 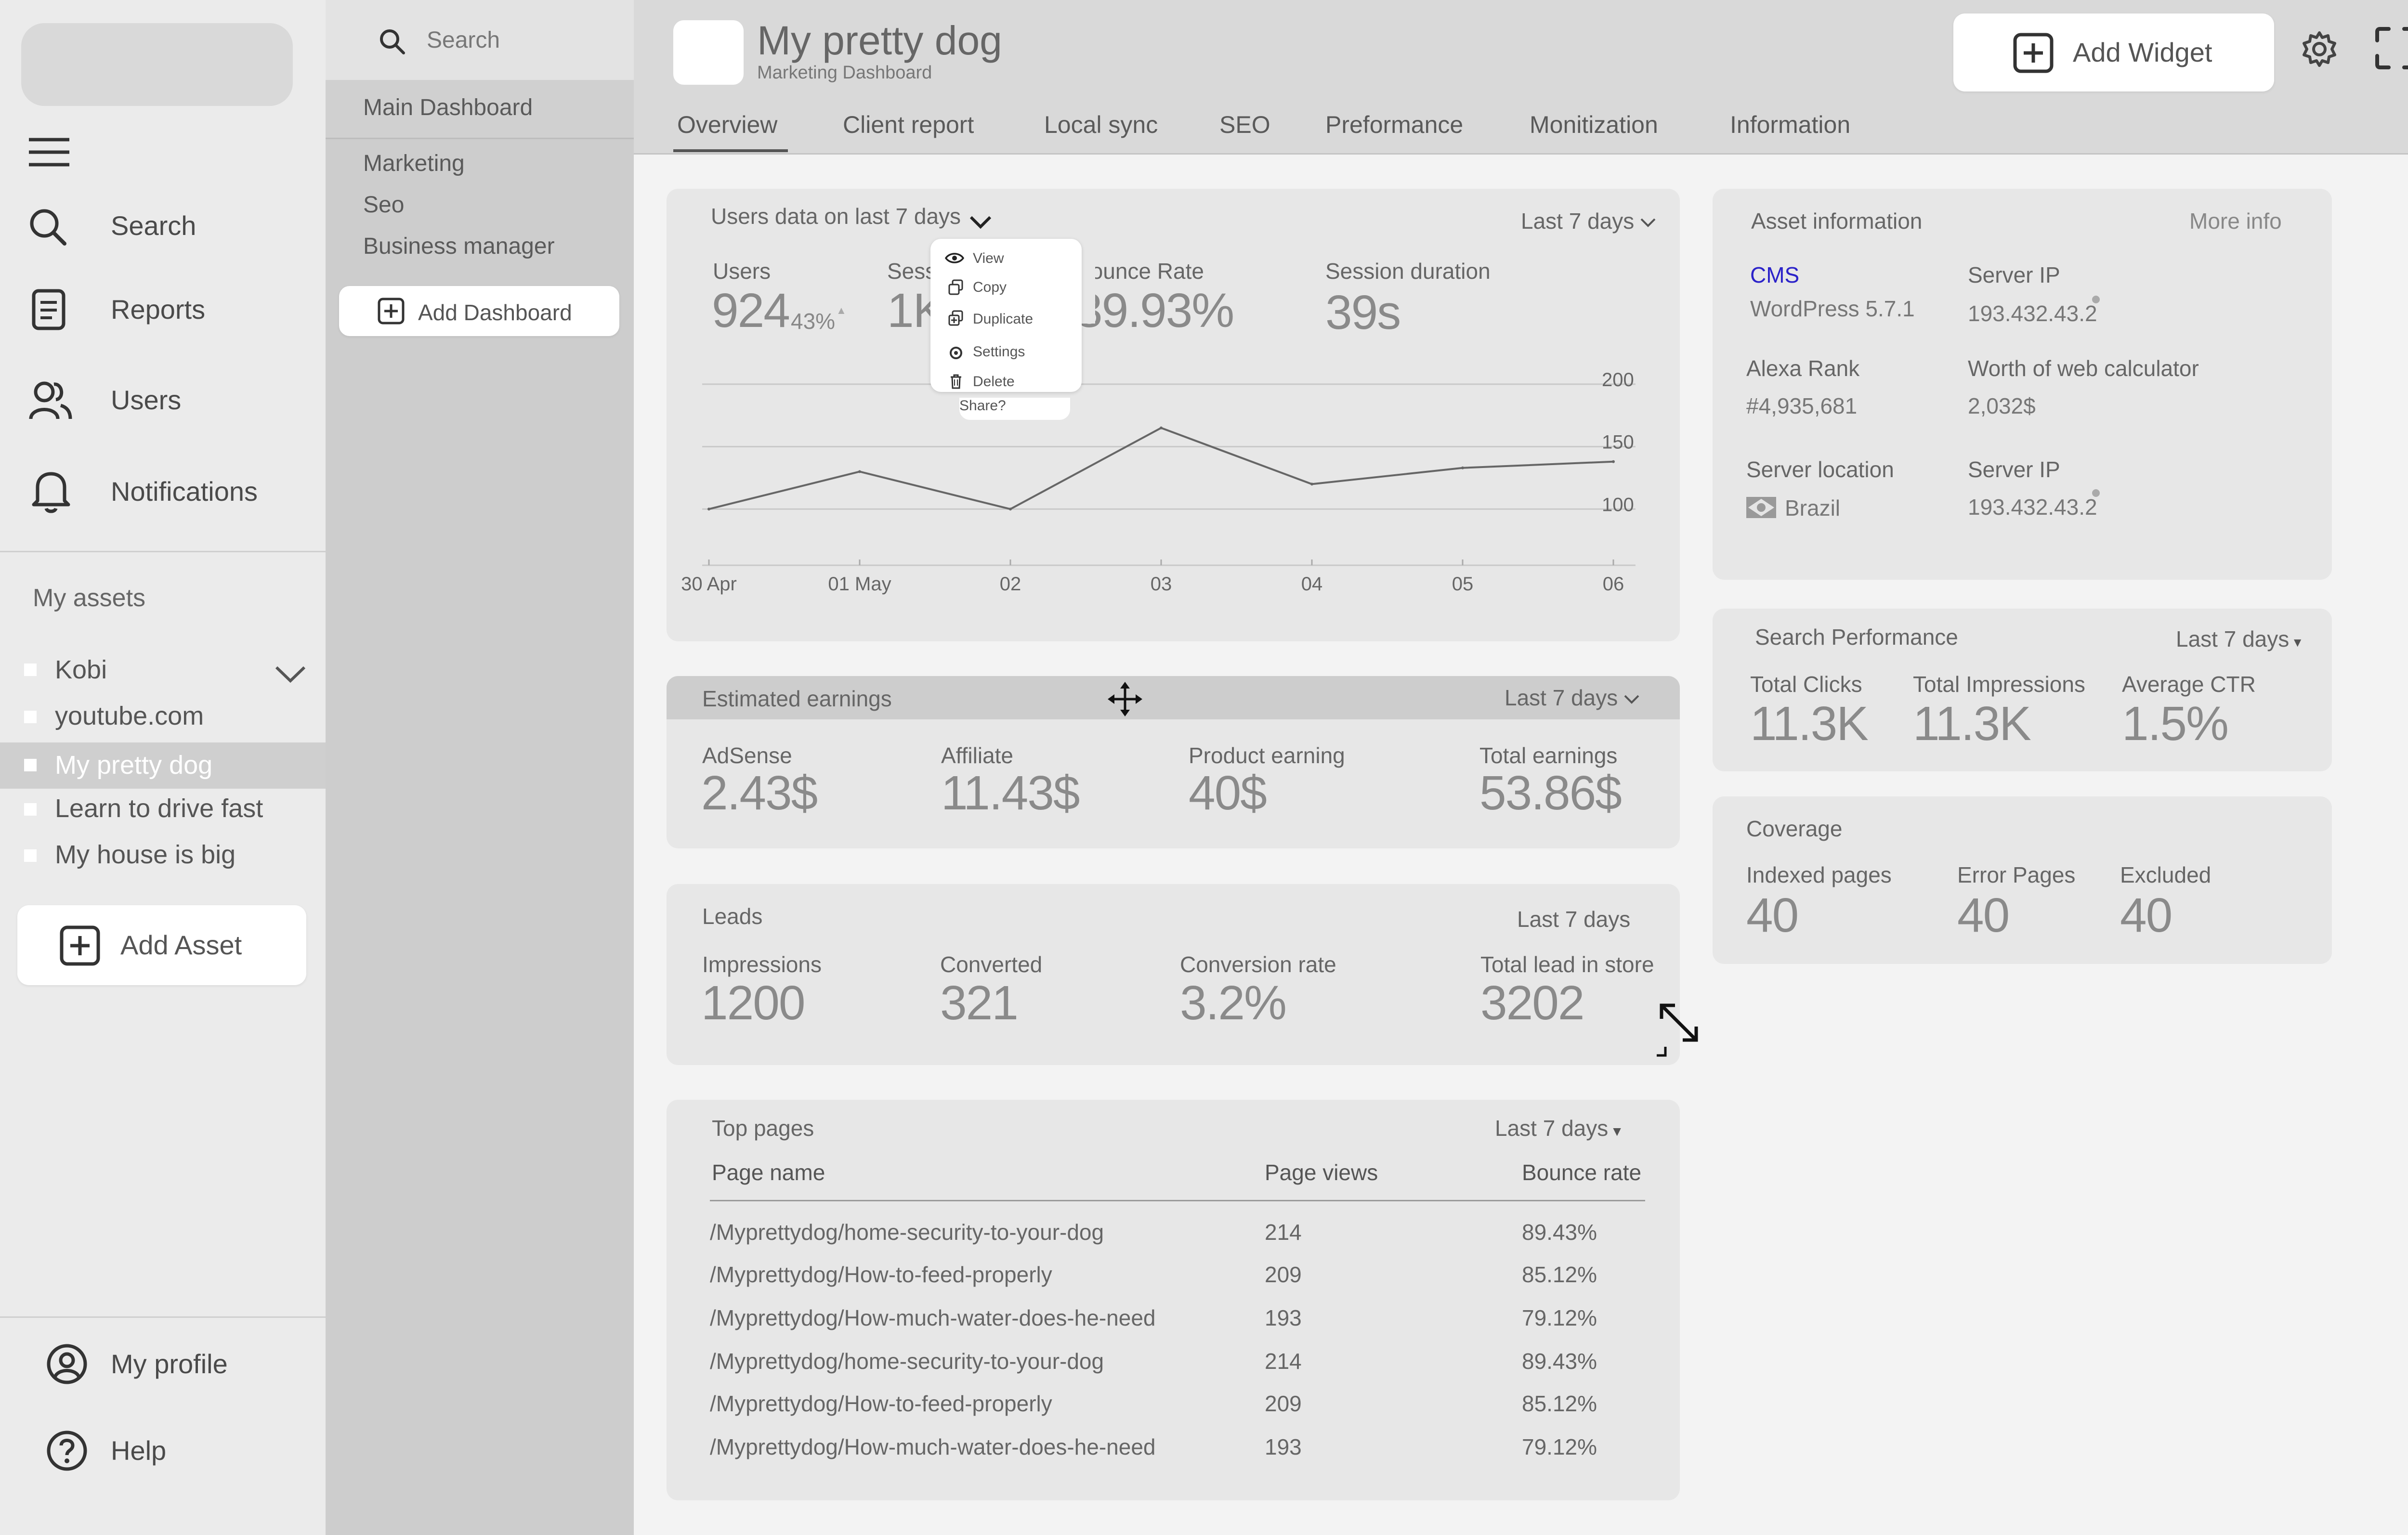 I want to click on menu-item-duplicate: Duplicate, so click(x=1007, y=320).